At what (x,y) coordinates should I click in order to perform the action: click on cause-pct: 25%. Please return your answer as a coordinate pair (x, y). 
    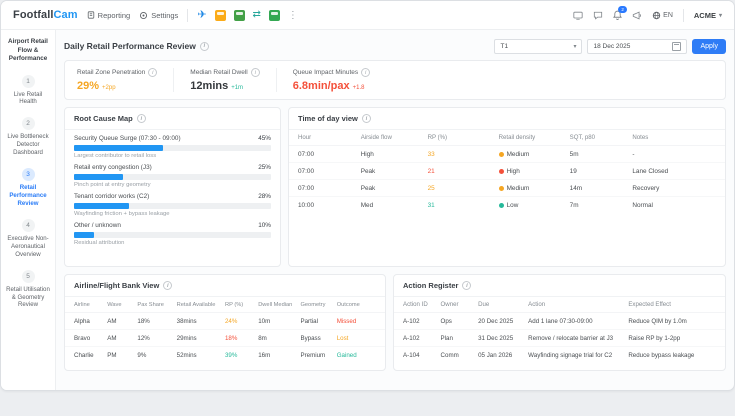
    Looking at the image, I should click on (264, 167).